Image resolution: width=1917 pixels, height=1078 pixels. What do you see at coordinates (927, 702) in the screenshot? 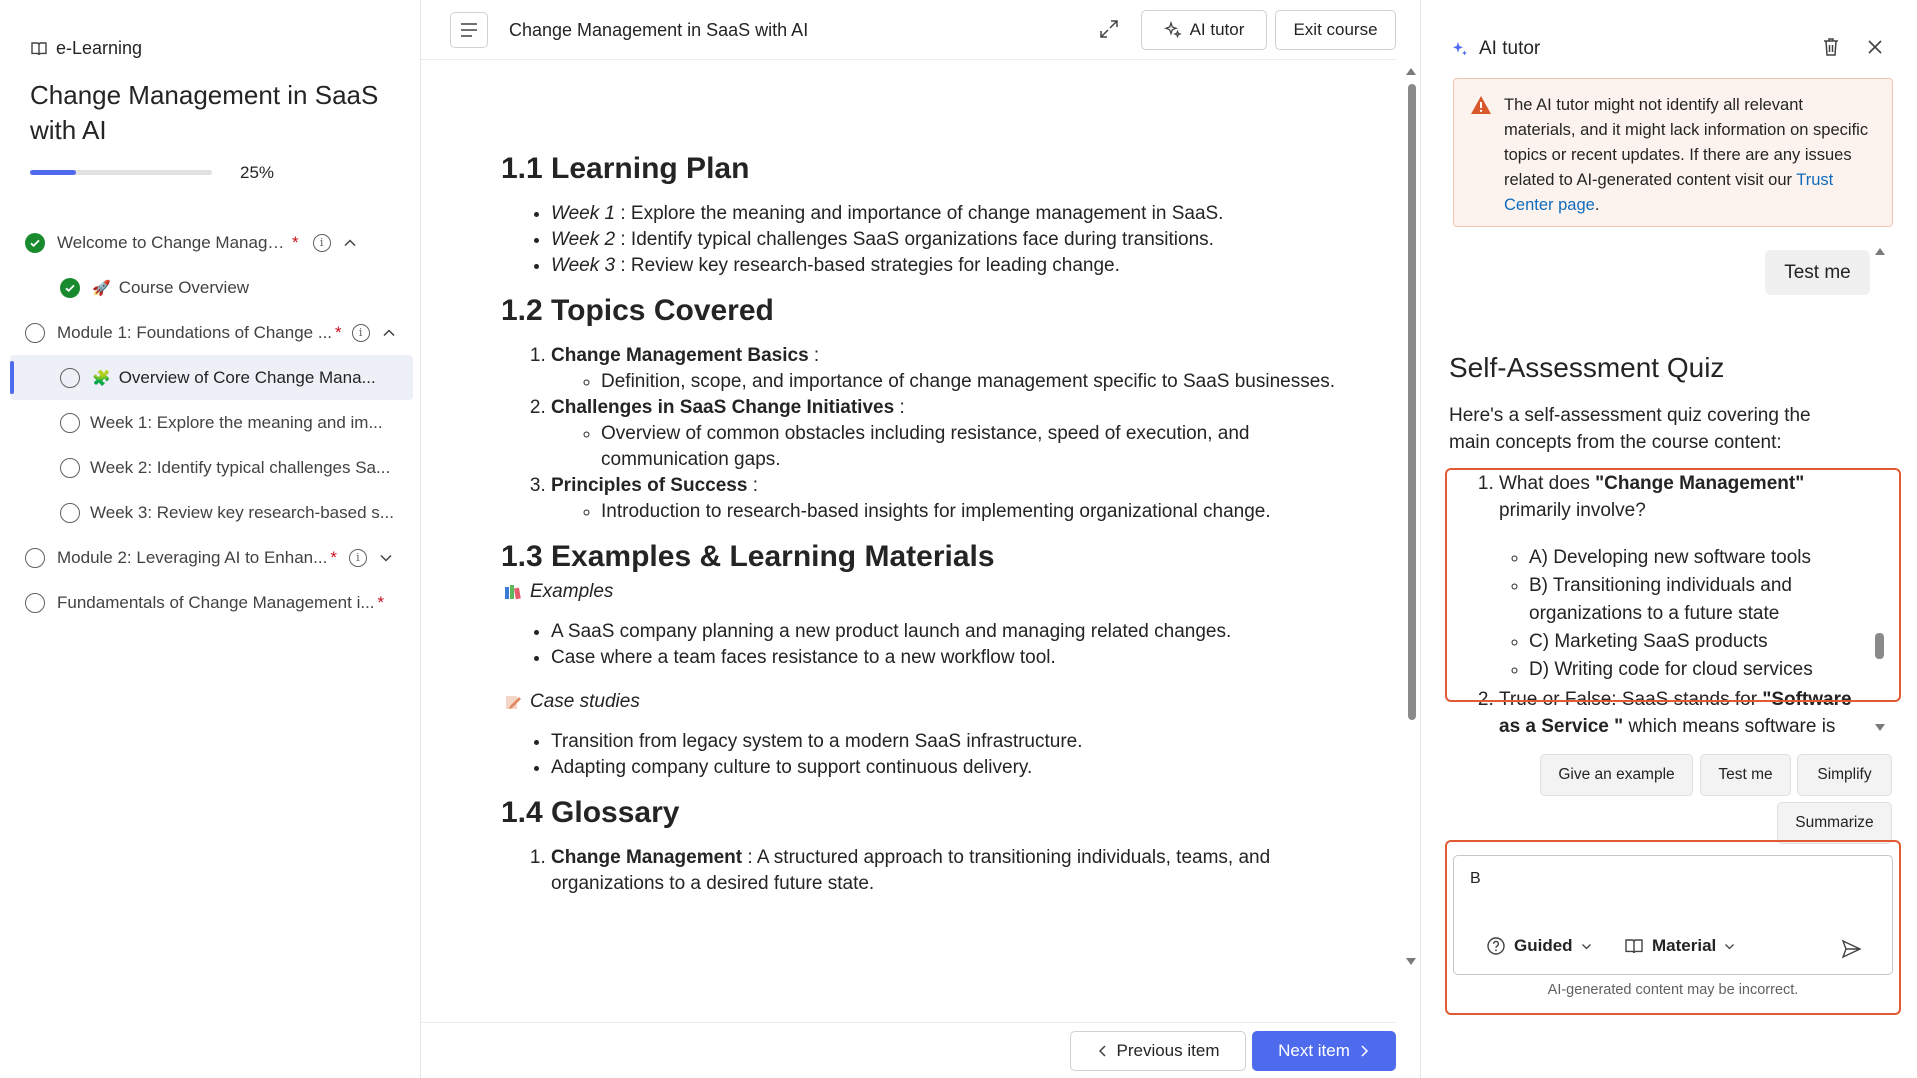
I see `case-studies-caption: Case studies` at bounding box center [927, 702].